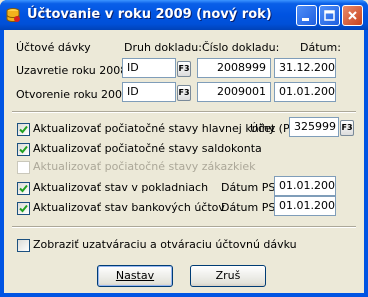 The image size is (368, 297). I want to click on title-bar: Účtovanie v roku 2009 (nový rok), so click(184, 15).